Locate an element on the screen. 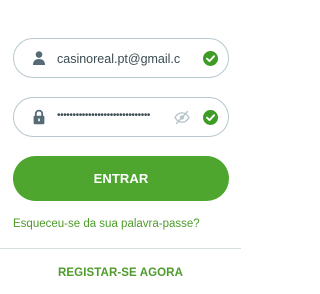 This screenshot has width=320, height=294. email-field is located at coordinates (121, 58).